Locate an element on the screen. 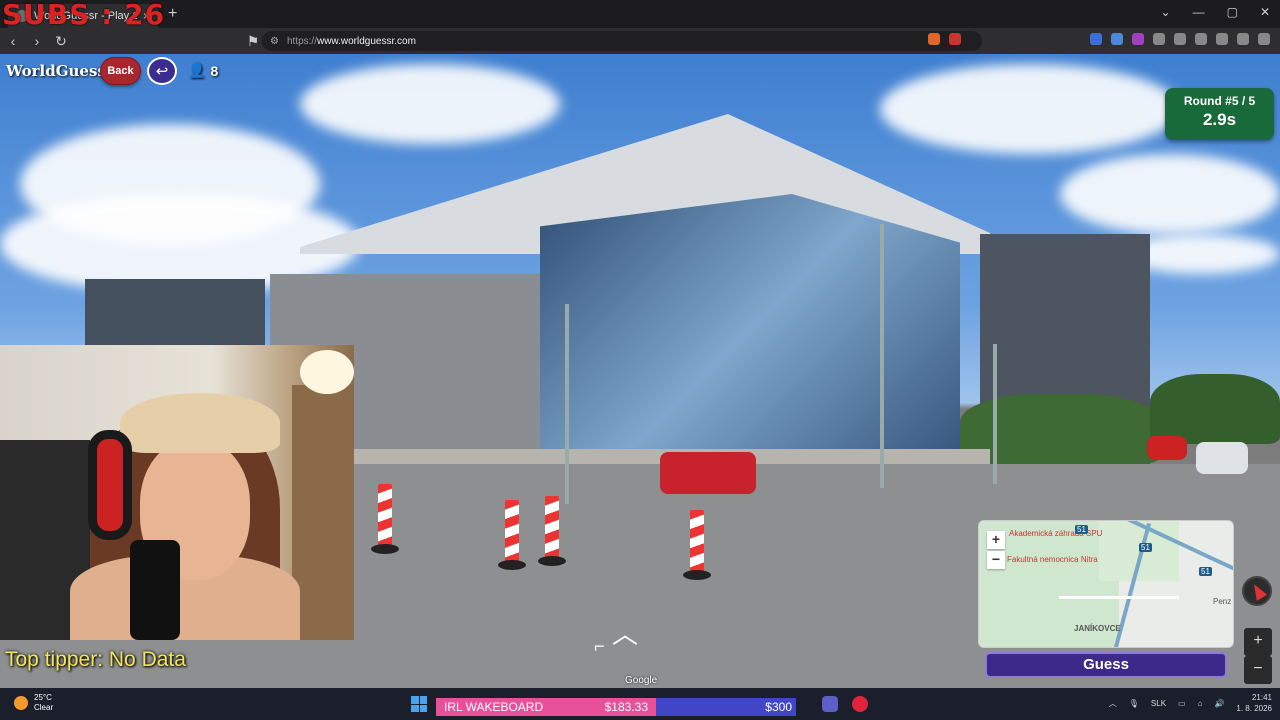  network-icon: ⌂ is located at coordinates (1200, 703).